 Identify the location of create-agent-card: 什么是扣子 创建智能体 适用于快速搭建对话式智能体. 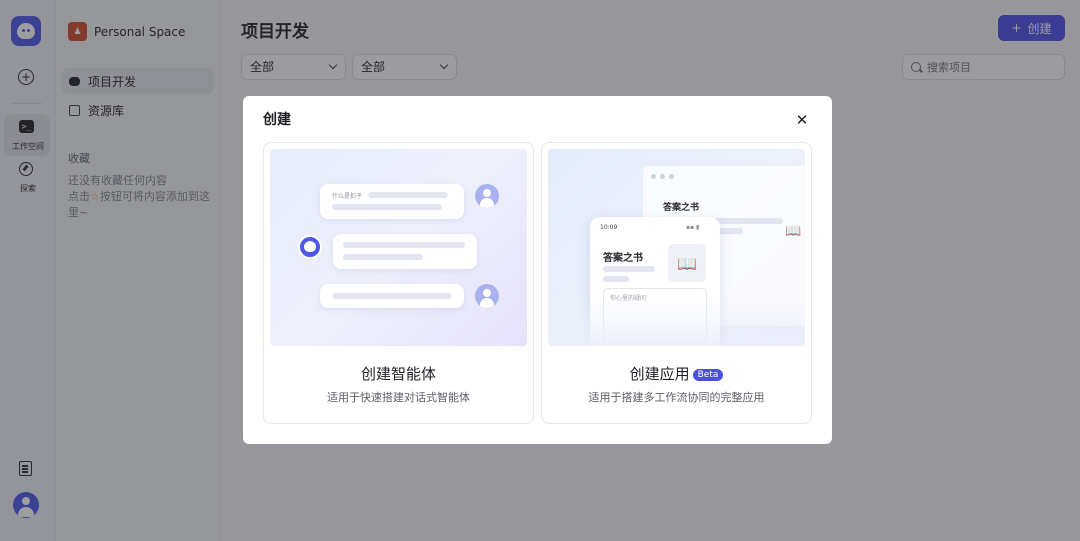
(398, 283).